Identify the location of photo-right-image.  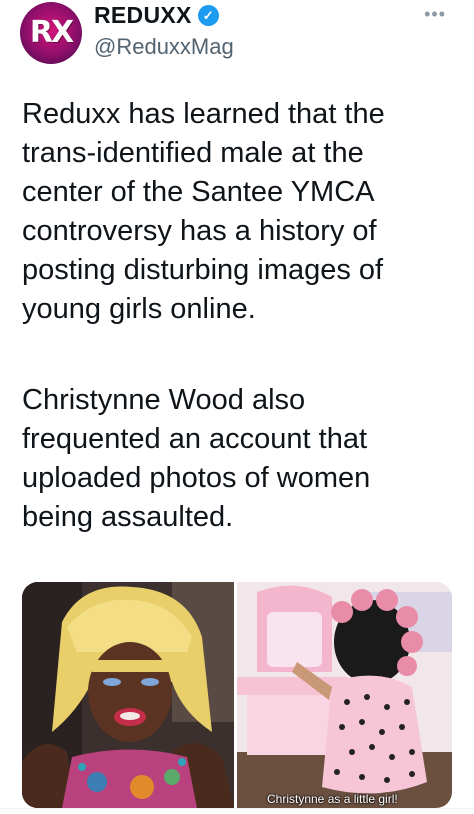
(344, 695).